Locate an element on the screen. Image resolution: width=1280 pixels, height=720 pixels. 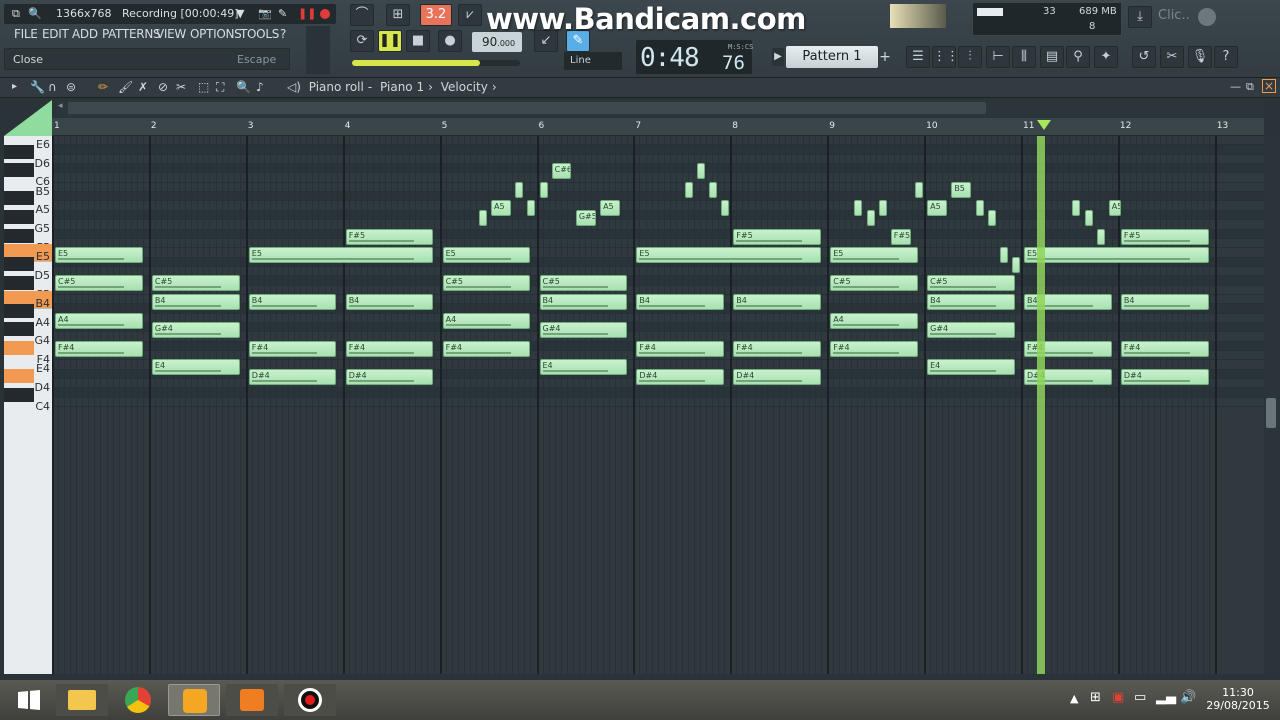
crumb-1: Piano roll is located at coordinates (336, 87).